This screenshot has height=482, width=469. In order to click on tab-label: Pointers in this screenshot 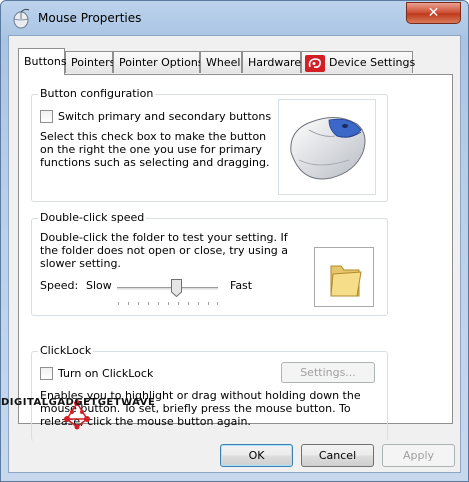, I will do `click(93, 62)`.